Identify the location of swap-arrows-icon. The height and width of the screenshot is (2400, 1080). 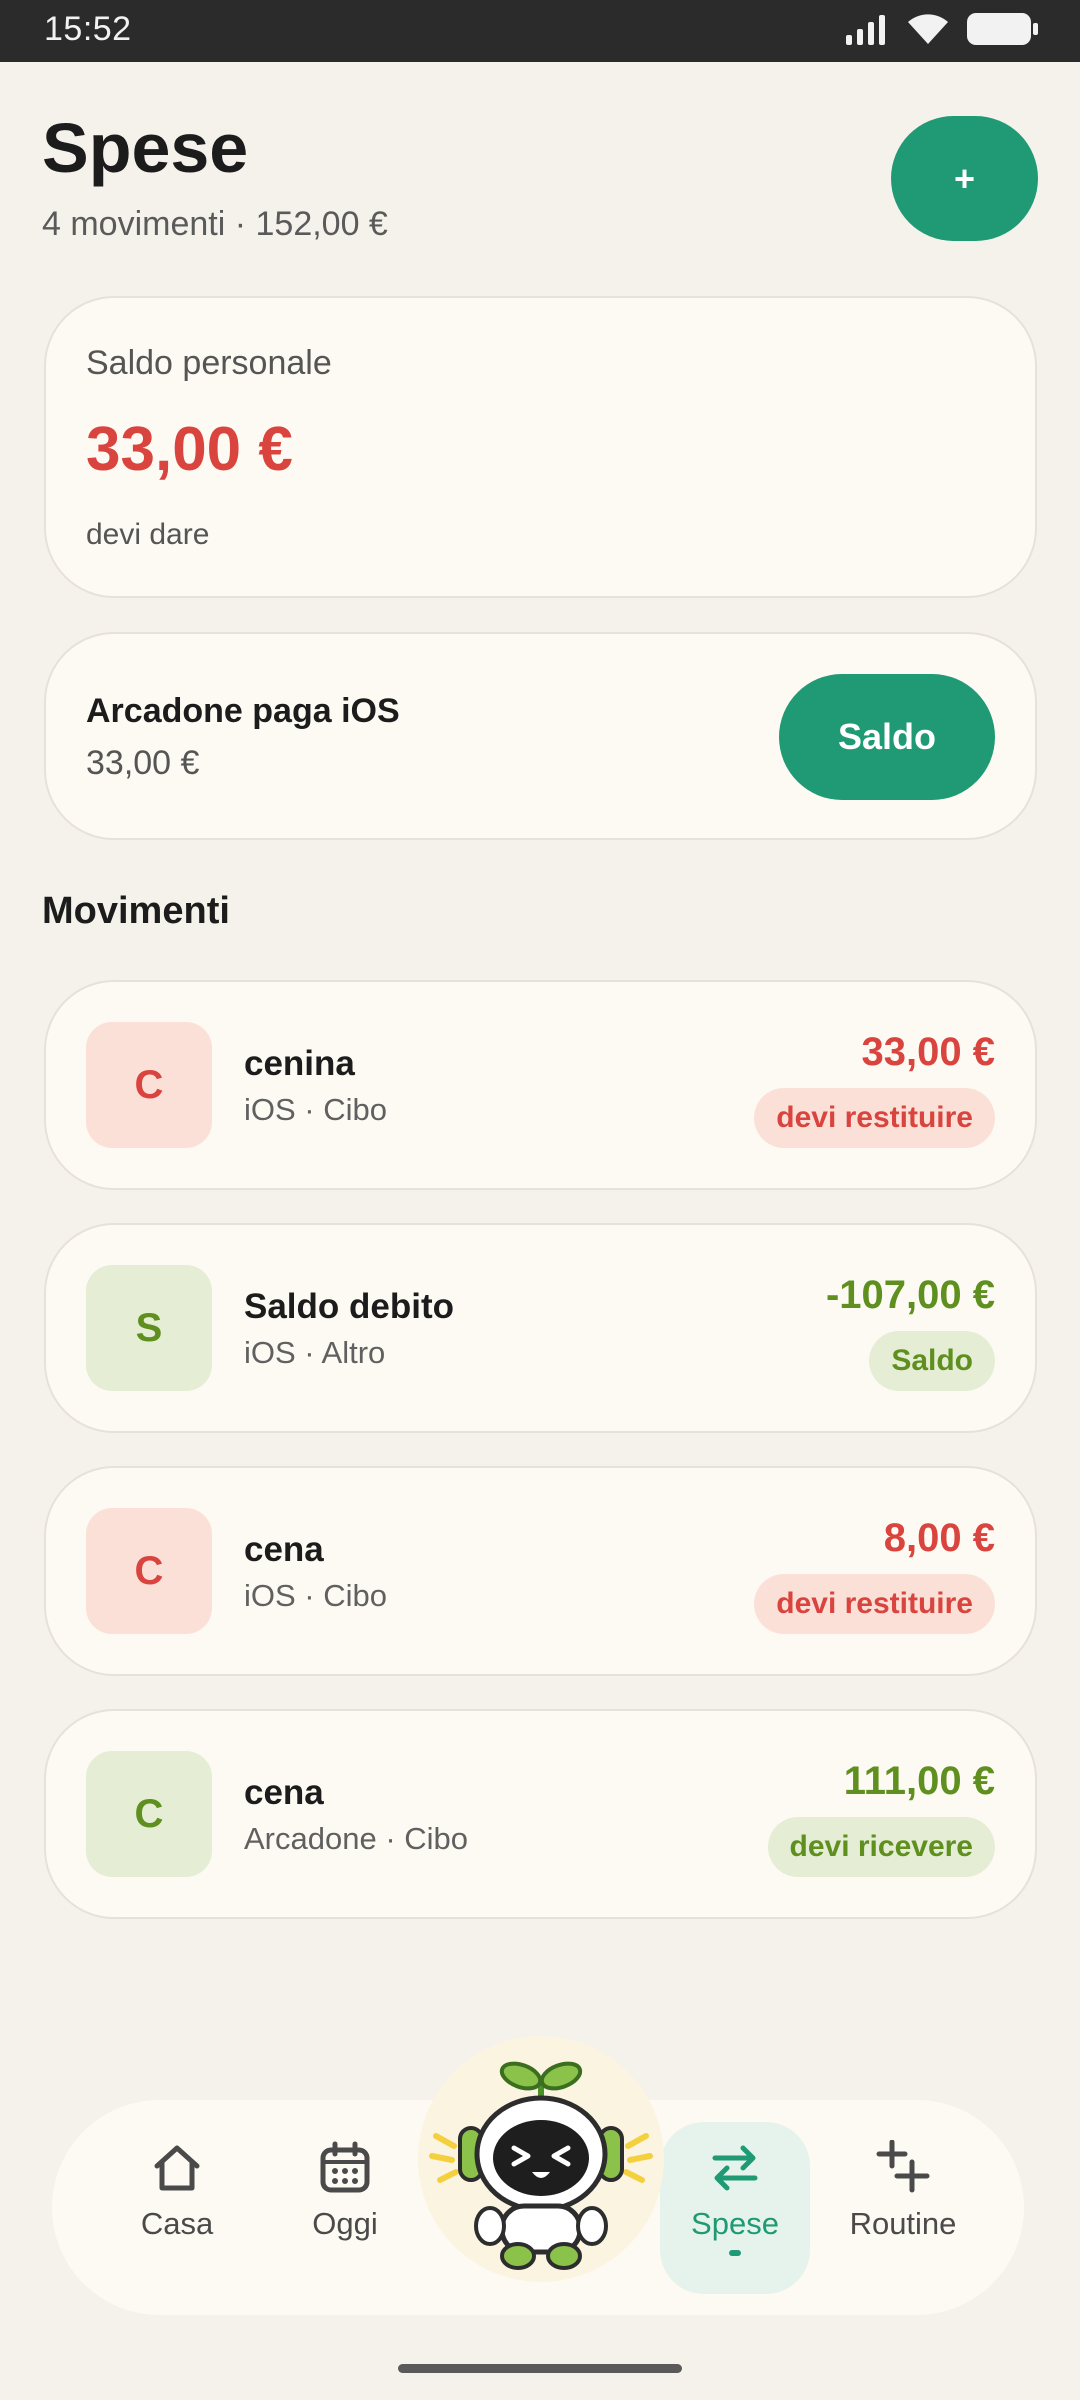
(735, 2168).